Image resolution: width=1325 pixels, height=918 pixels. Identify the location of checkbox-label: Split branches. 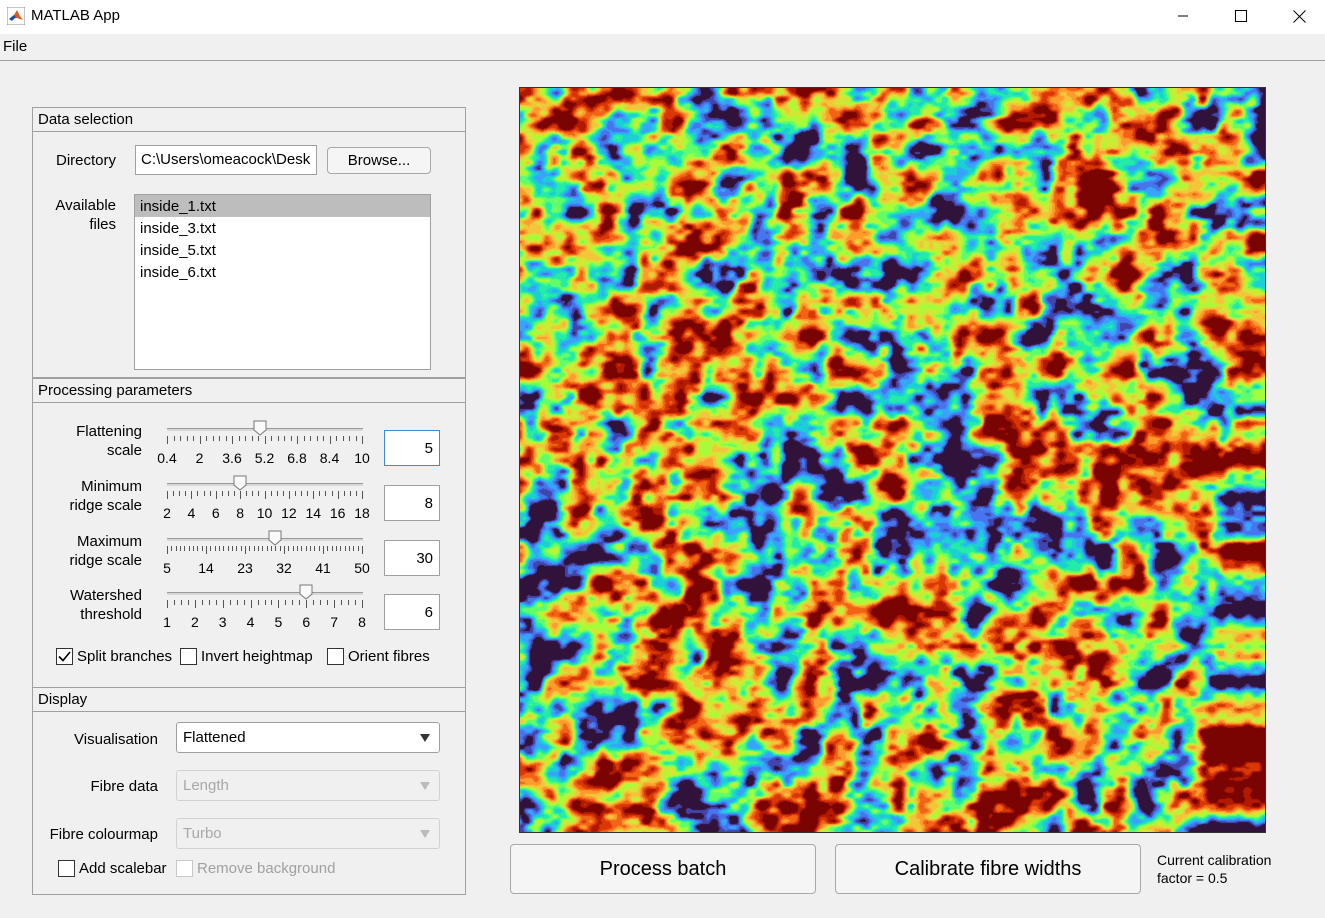
(125, 656).